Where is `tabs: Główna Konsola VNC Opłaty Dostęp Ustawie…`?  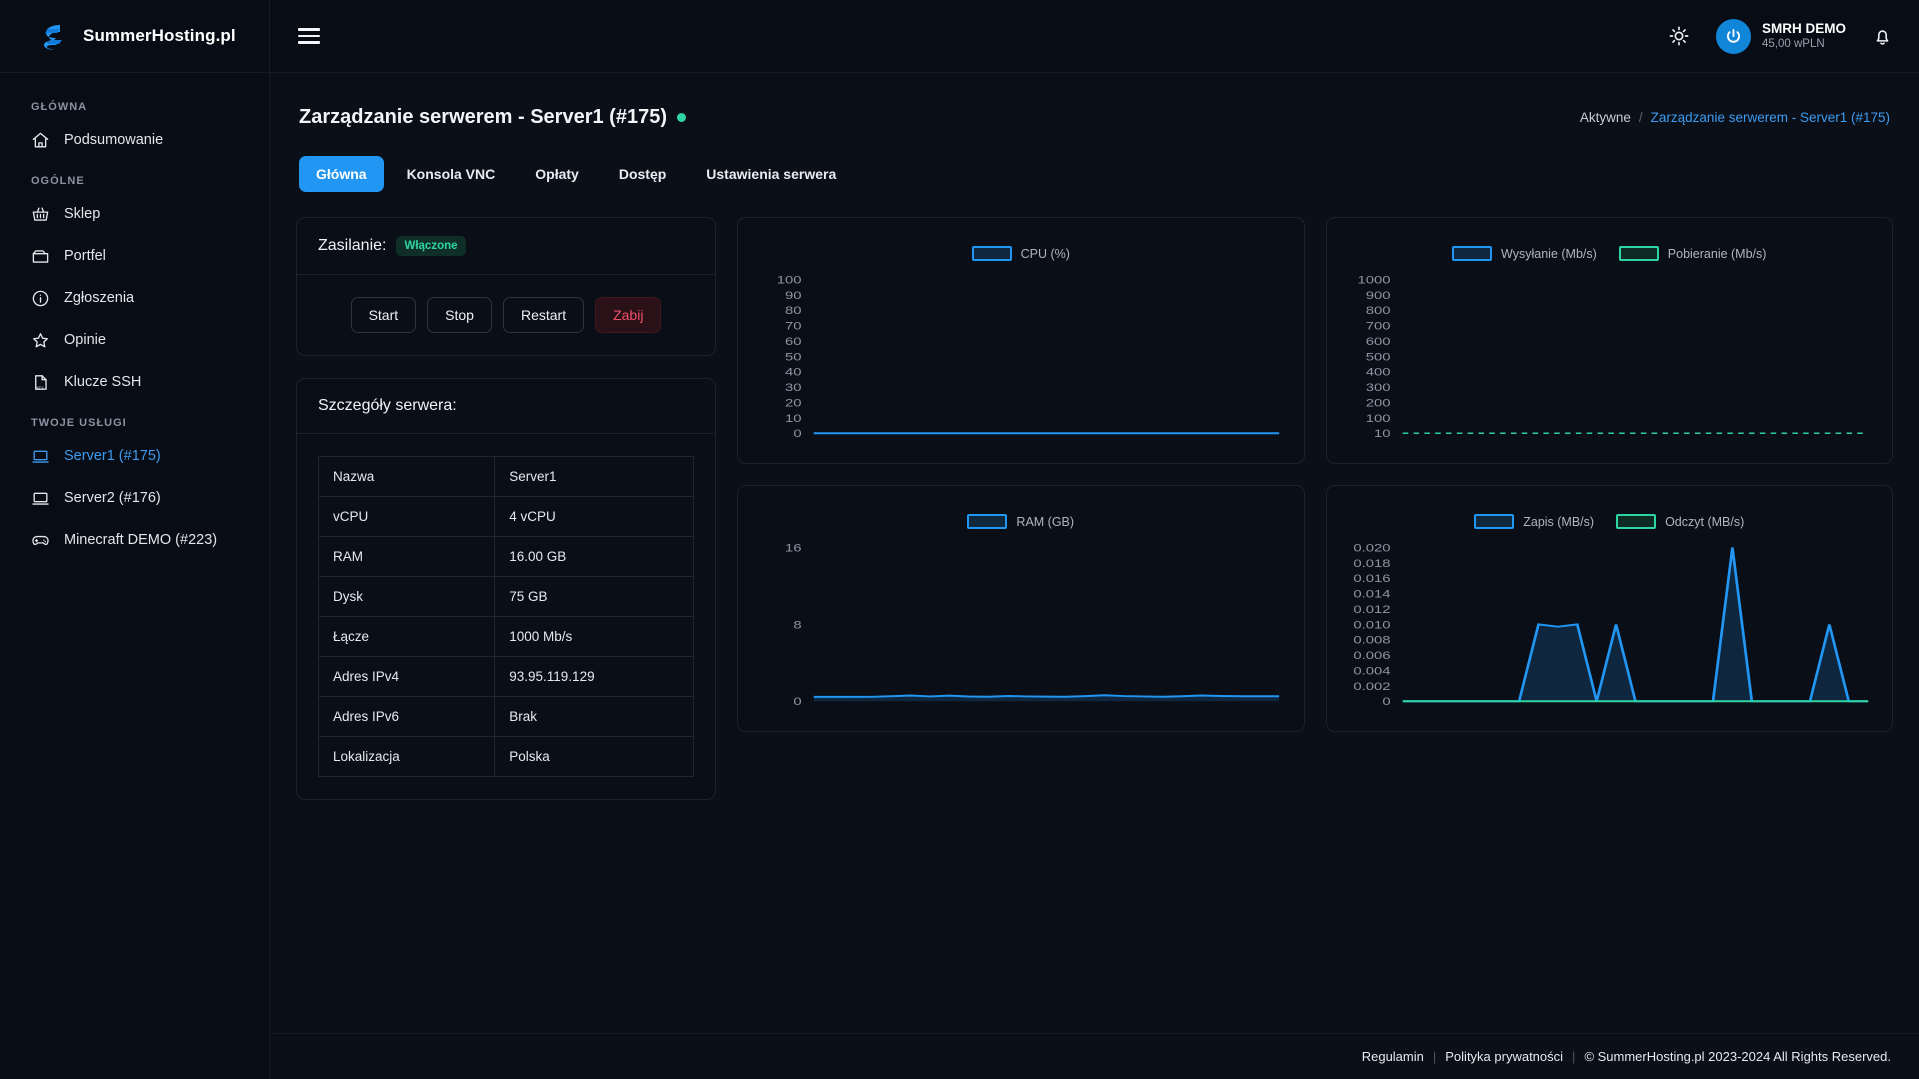
tabs: Główna Konsola VNC Opłaty Dostęp Ustawie… is located at coordinates (1096, 174).